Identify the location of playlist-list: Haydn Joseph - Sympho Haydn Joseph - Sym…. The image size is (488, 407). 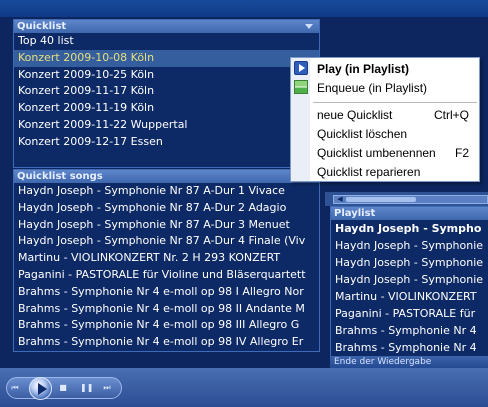
(409, 288).